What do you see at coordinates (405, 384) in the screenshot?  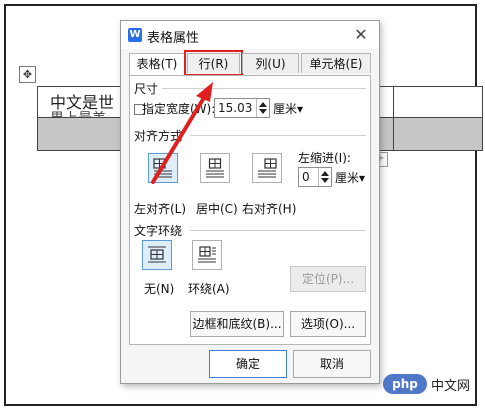 I see `php-logo: php` at bounding box center [405, 384].